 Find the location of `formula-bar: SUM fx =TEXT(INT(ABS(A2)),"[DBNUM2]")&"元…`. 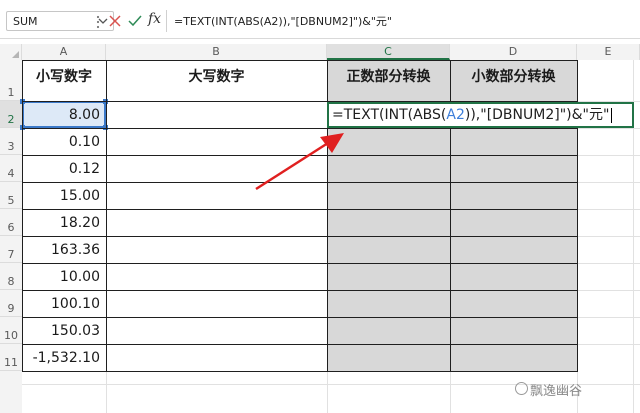

formula-bar: SUM fx =TEXT(INT(ABS(A2)),"[DBNUM2]")&"元… is located at coordinates (320, 19).